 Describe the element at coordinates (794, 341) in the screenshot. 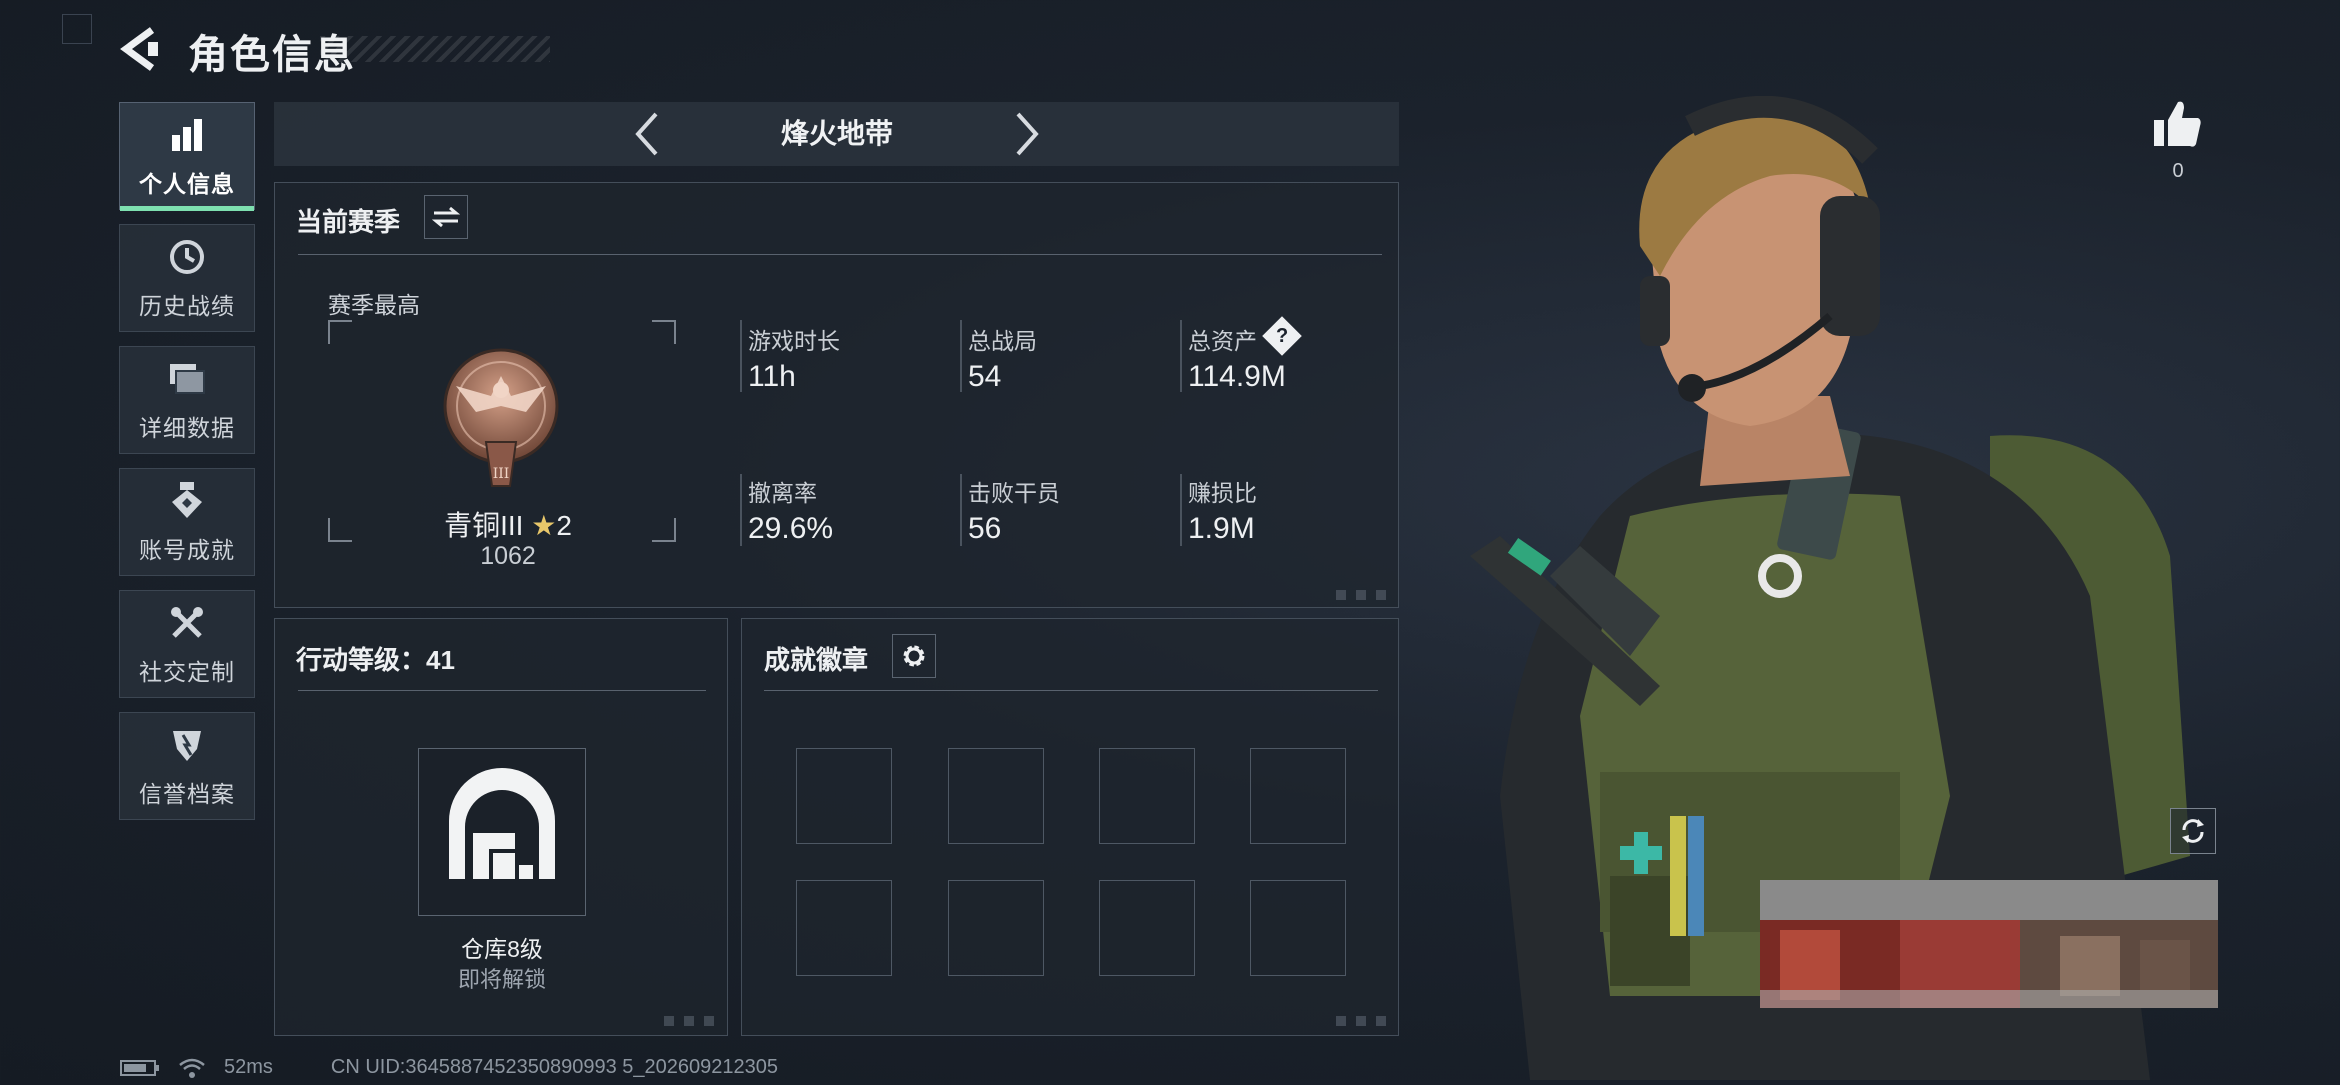

I see `stat-label-playtime: 游戏时长` at that location.